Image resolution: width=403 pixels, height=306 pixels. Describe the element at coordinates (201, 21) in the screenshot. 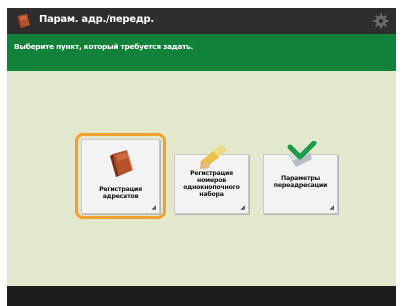

I see `title-bar: Парам. адр./передр.` at that location.